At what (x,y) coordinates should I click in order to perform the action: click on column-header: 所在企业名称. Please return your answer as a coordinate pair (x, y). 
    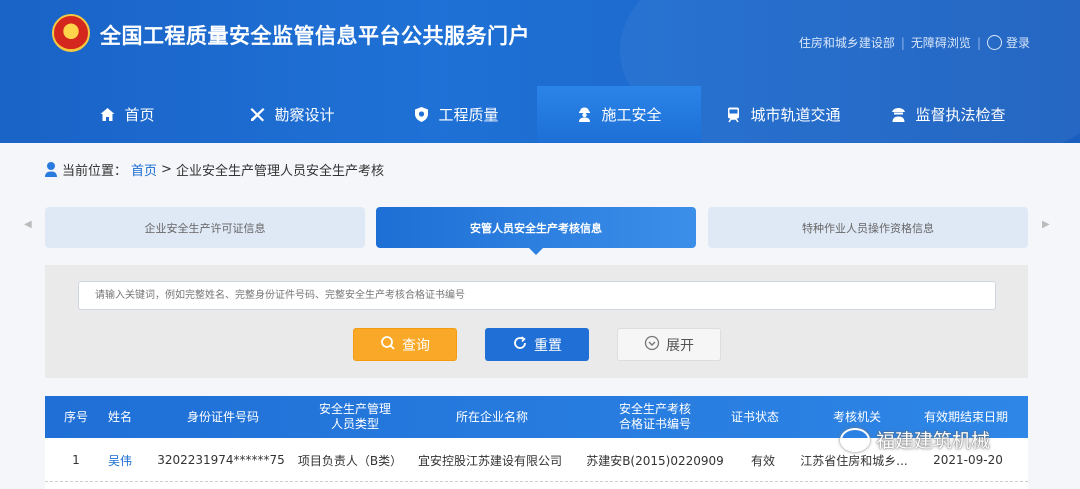
    Looking at the image, I should click on (491, 416).